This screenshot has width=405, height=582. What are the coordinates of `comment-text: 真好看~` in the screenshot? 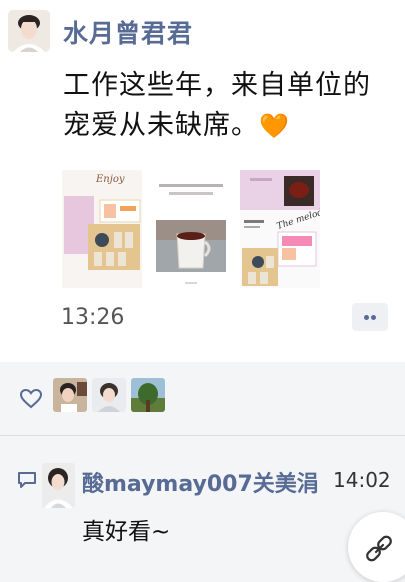 It's located at (126, 532).